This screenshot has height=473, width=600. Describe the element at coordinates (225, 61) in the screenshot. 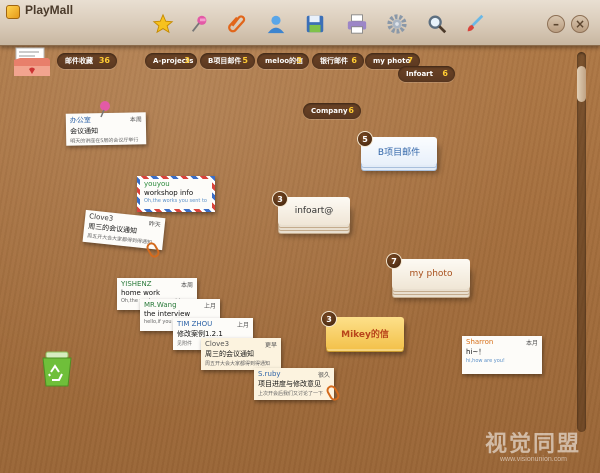

I see `tag-label: B项目邮件` at that location.